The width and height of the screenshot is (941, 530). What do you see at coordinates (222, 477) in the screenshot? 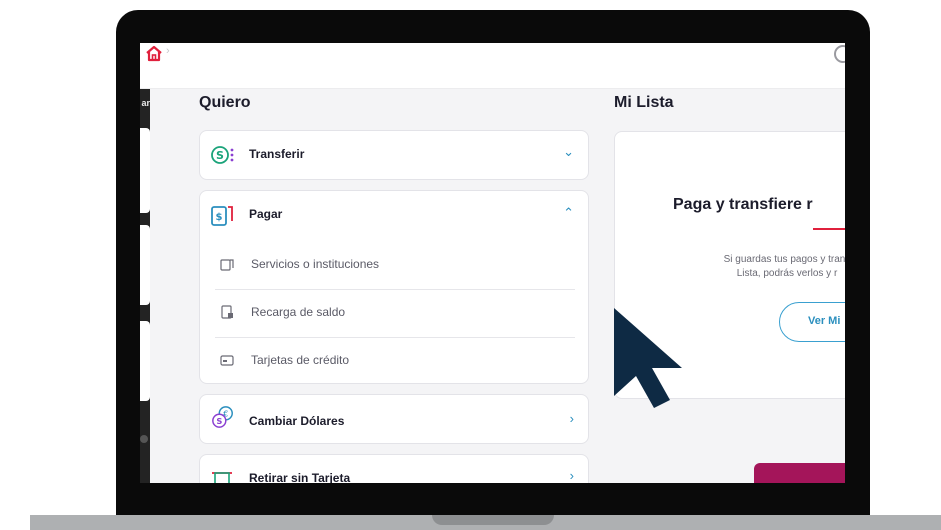
I see `cardless-withdraw-icon` at bounding box center [222, 477].